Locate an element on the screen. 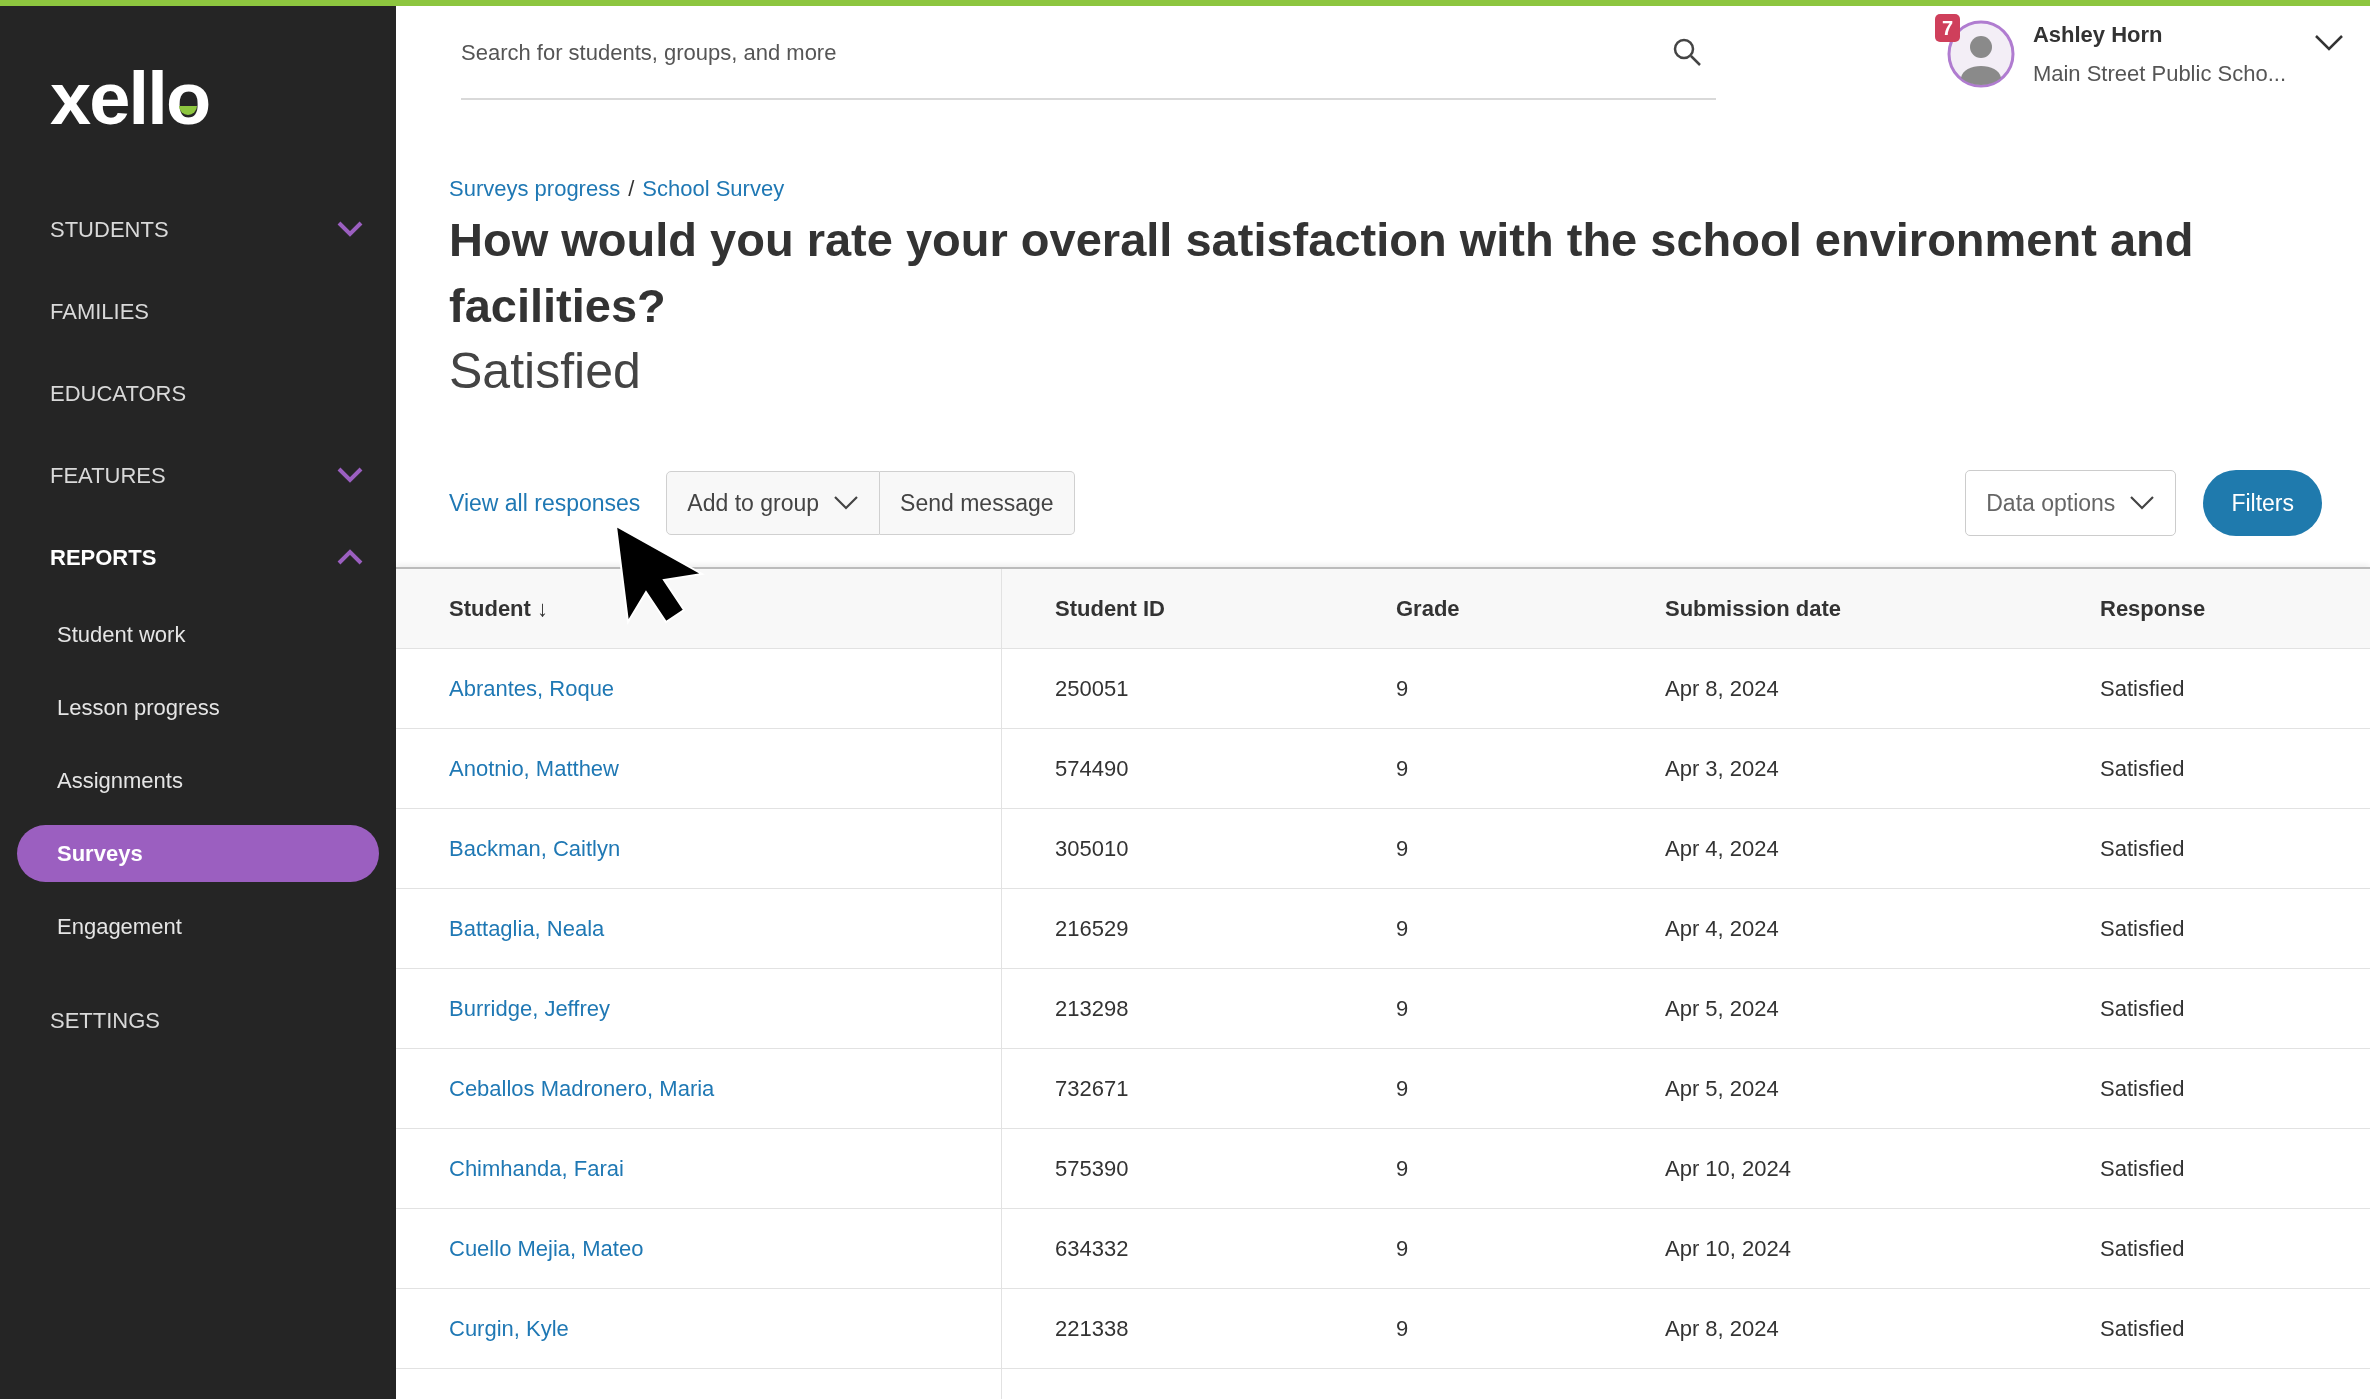 The width and height of the screenshot is (2370, 1399). student-link: Chimhanda, Farai is located at coordinates (536, 1168).